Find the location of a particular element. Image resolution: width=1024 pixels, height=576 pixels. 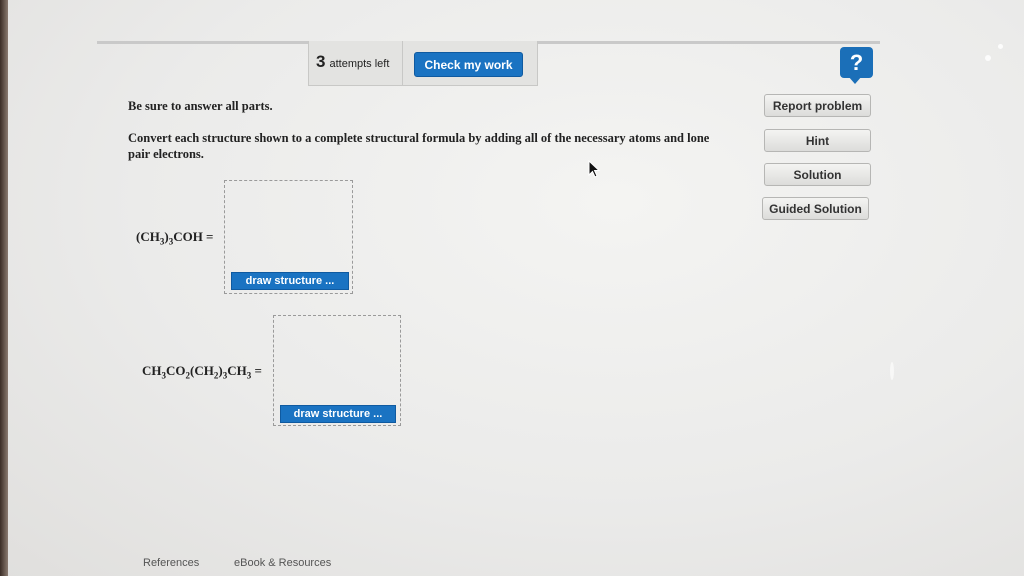

monitor-bezel is located at coordinates (4, 288).